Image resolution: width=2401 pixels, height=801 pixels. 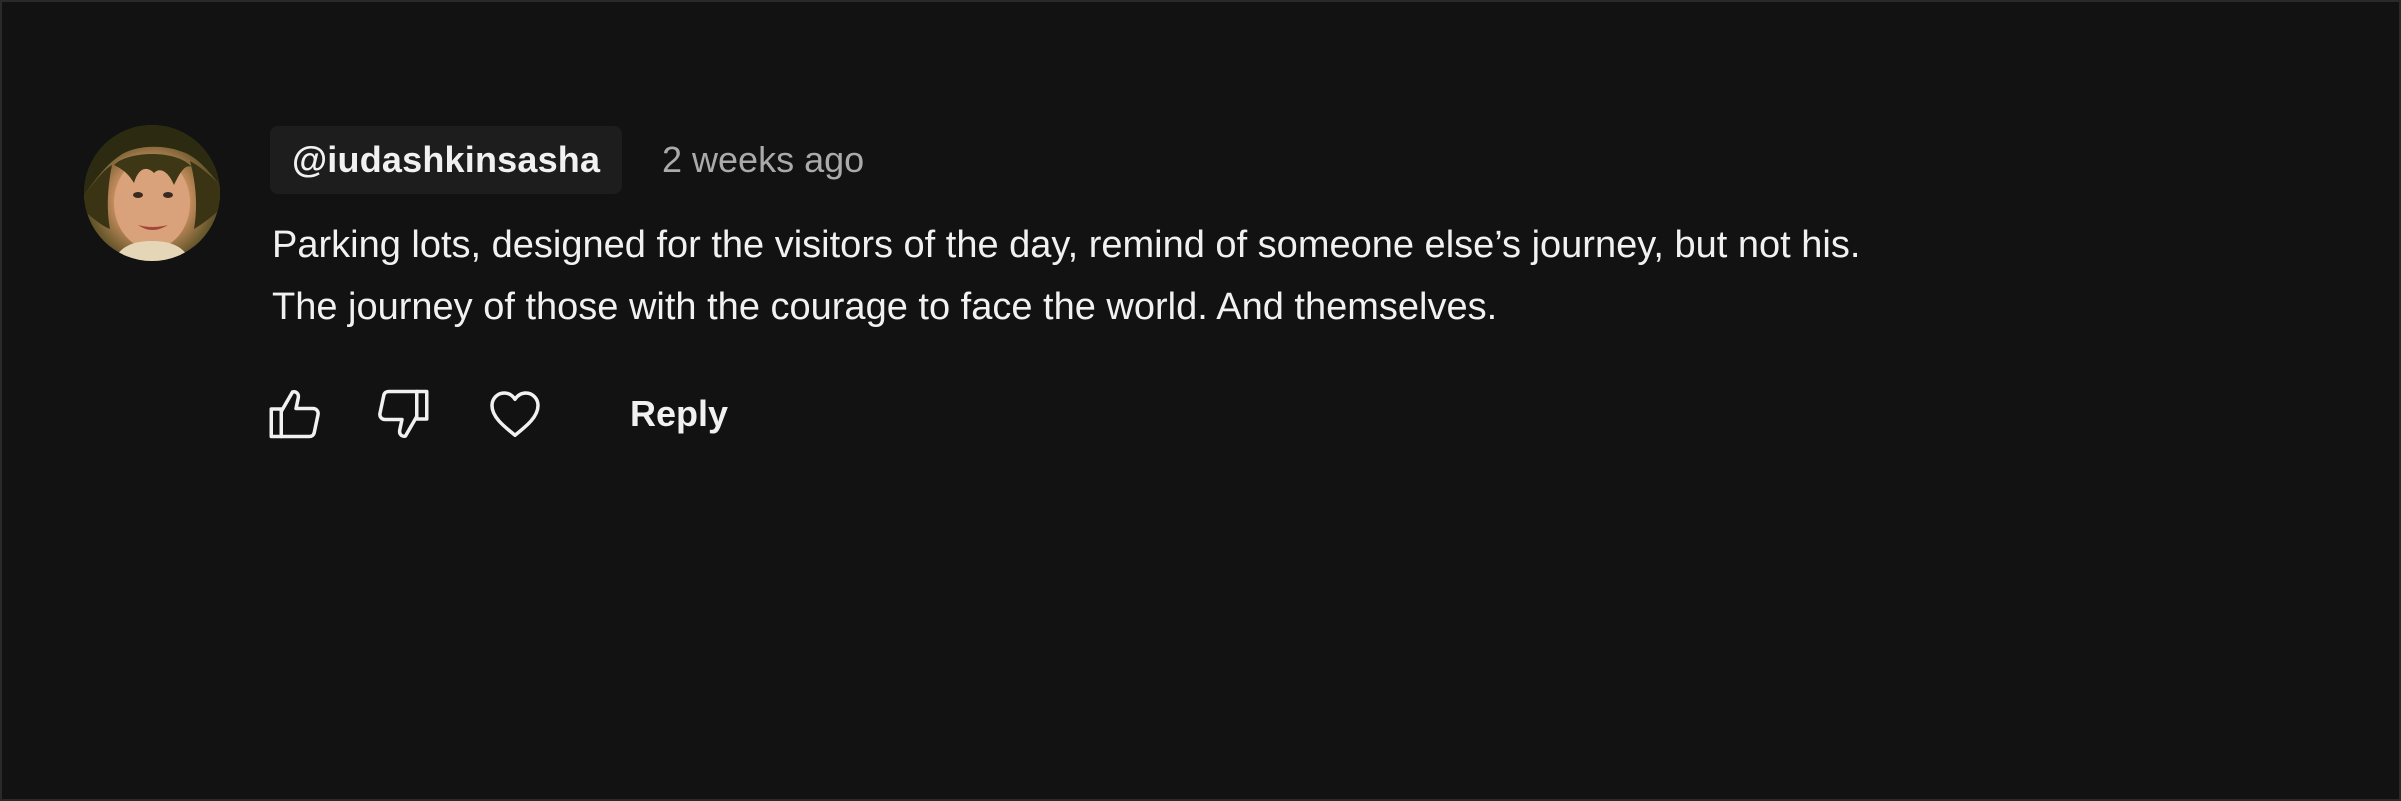 I want to click on author-handle: @iudashkinsasha, so click(x=446, y=160).